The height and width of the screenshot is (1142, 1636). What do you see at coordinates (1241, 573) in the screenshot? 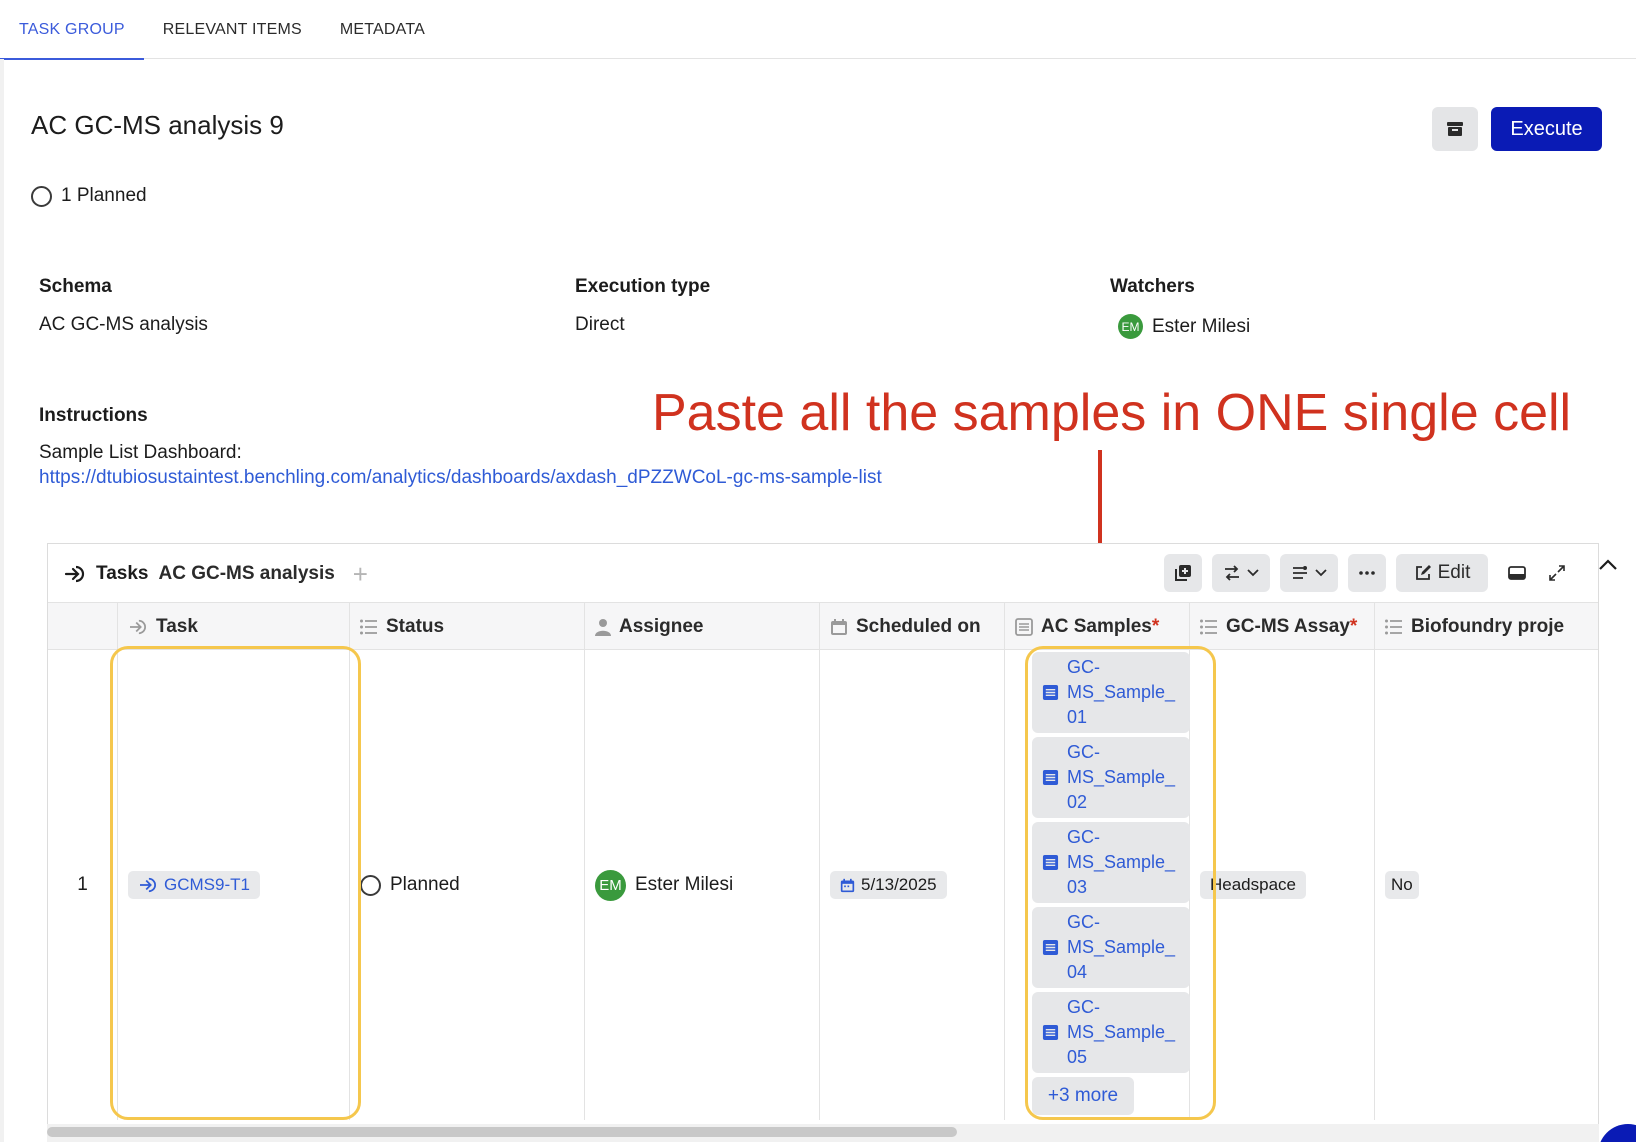
I see `sort-dropdown-button` at bounding box center [1241, 573].